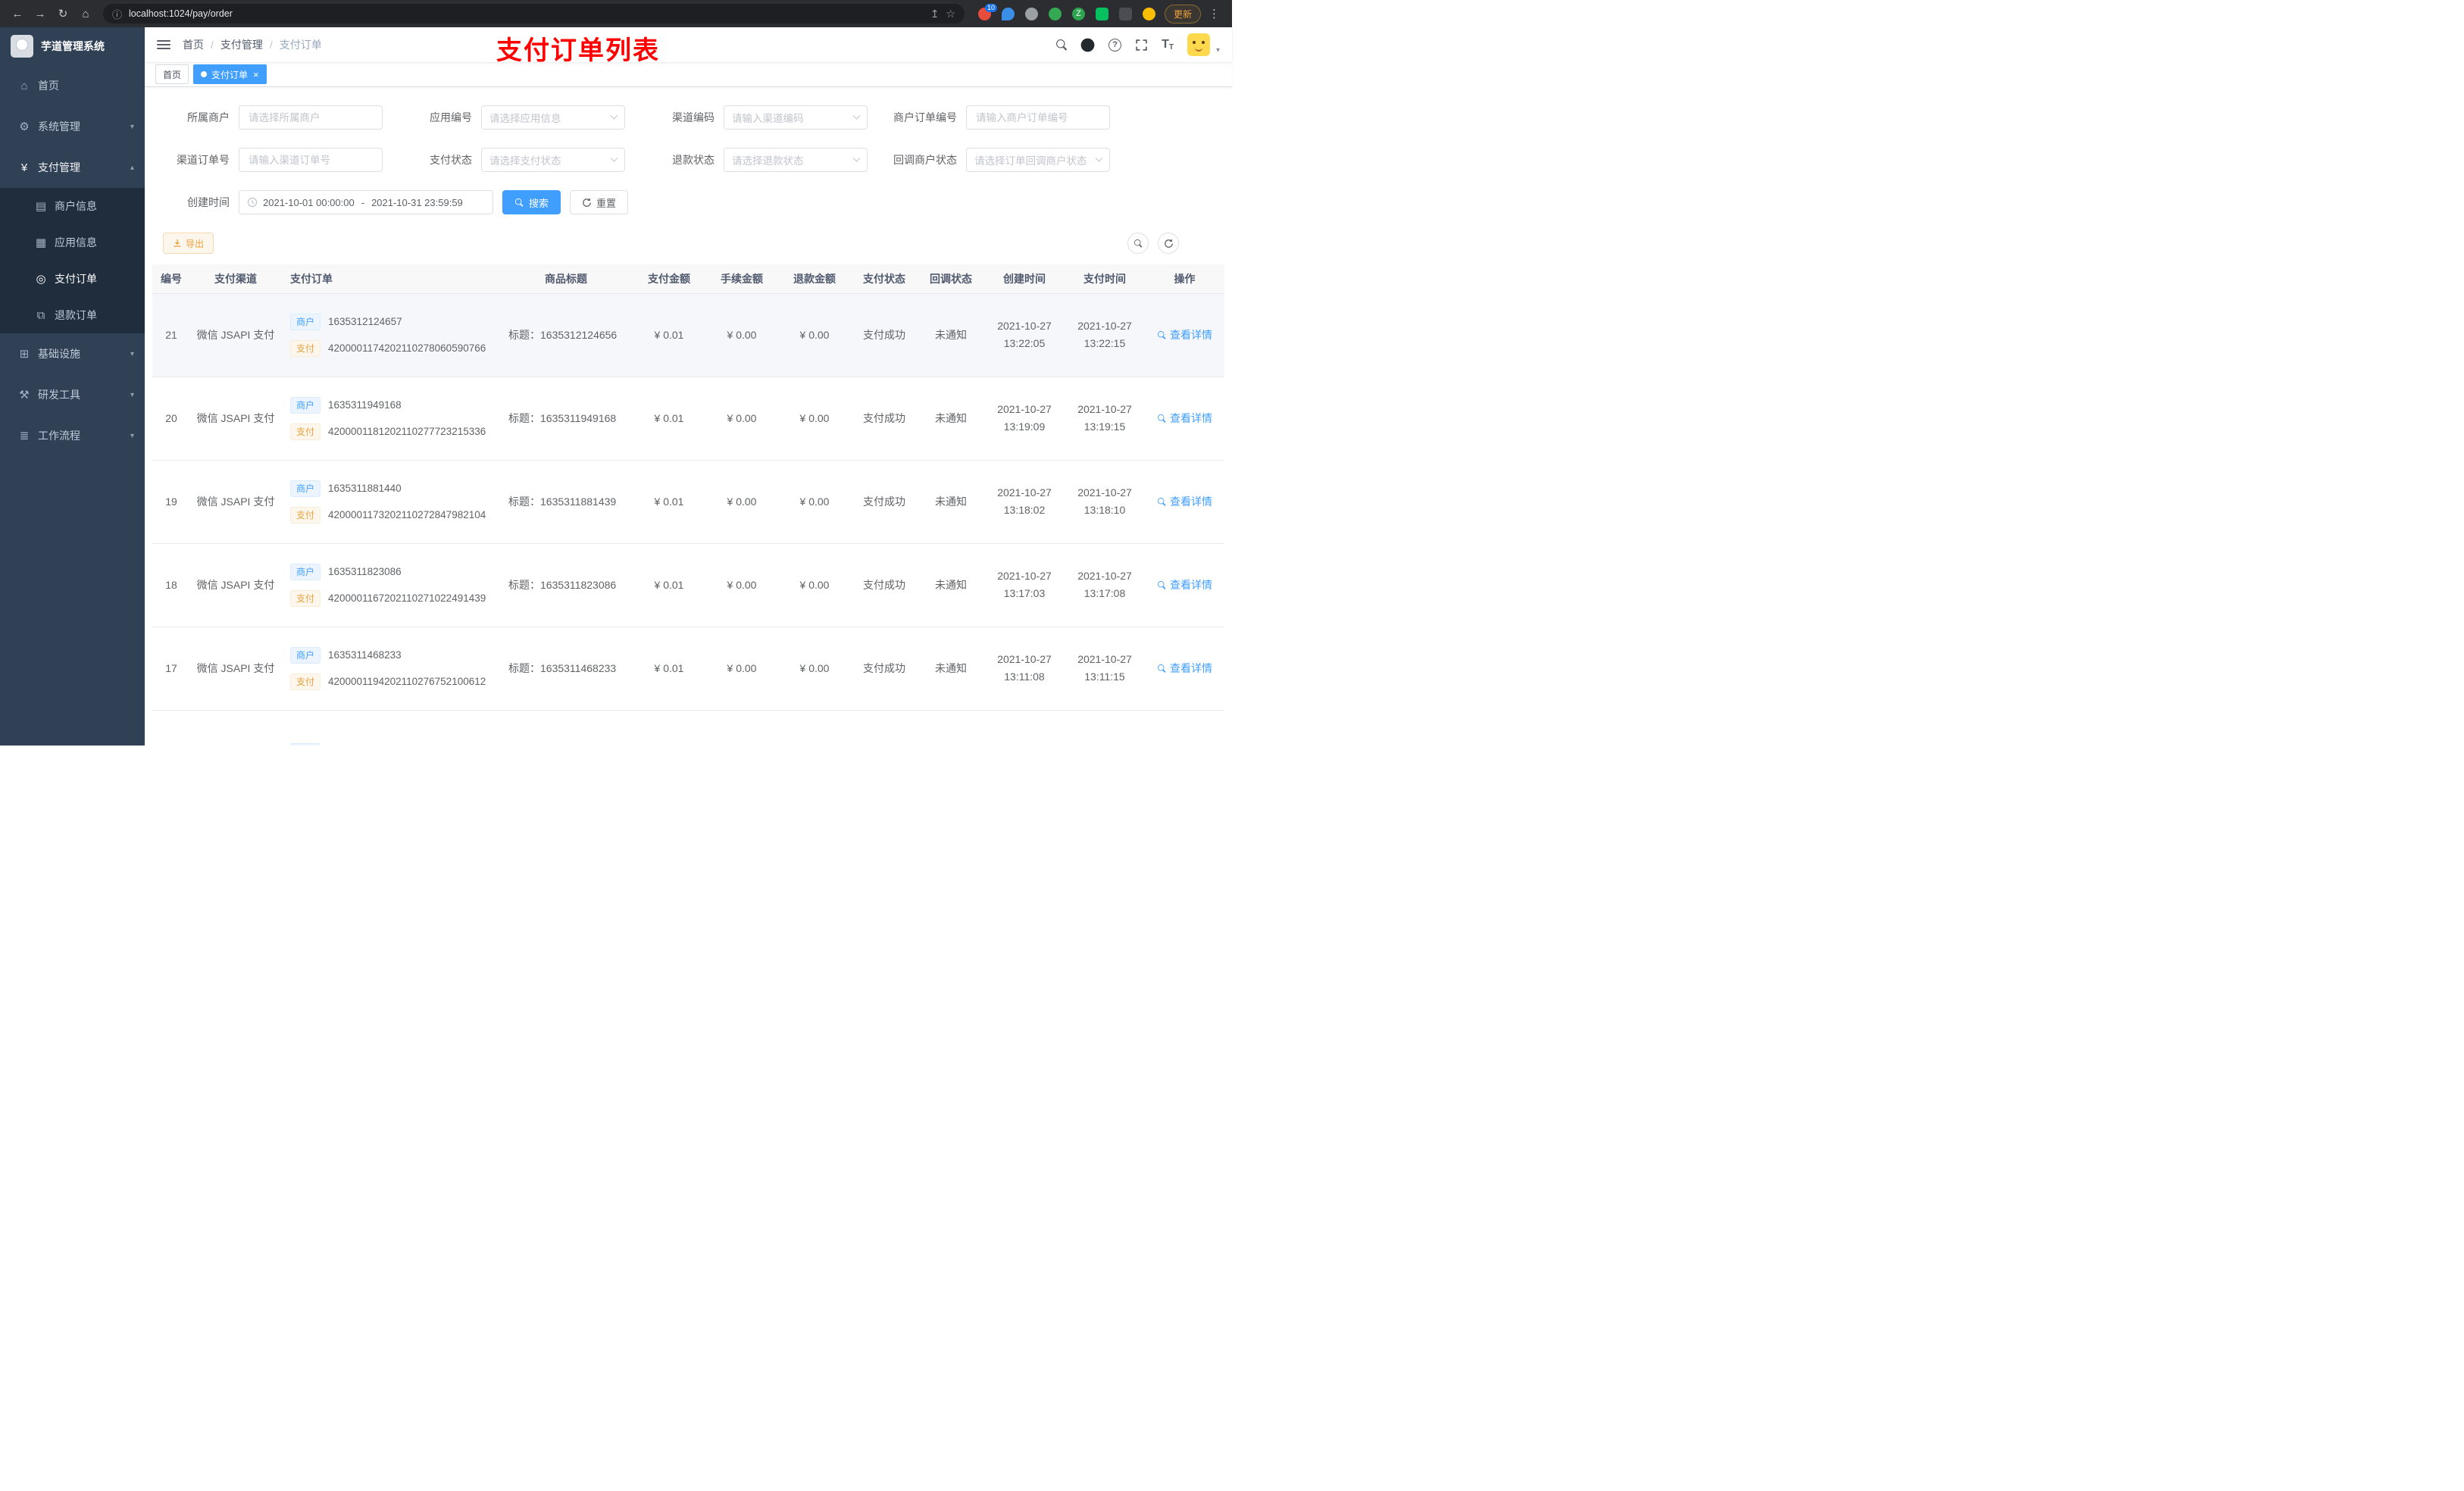  What do you see at coordinates (177, 243) in the screenshot?
I see `download-icon` at bounding box center [177, 243].